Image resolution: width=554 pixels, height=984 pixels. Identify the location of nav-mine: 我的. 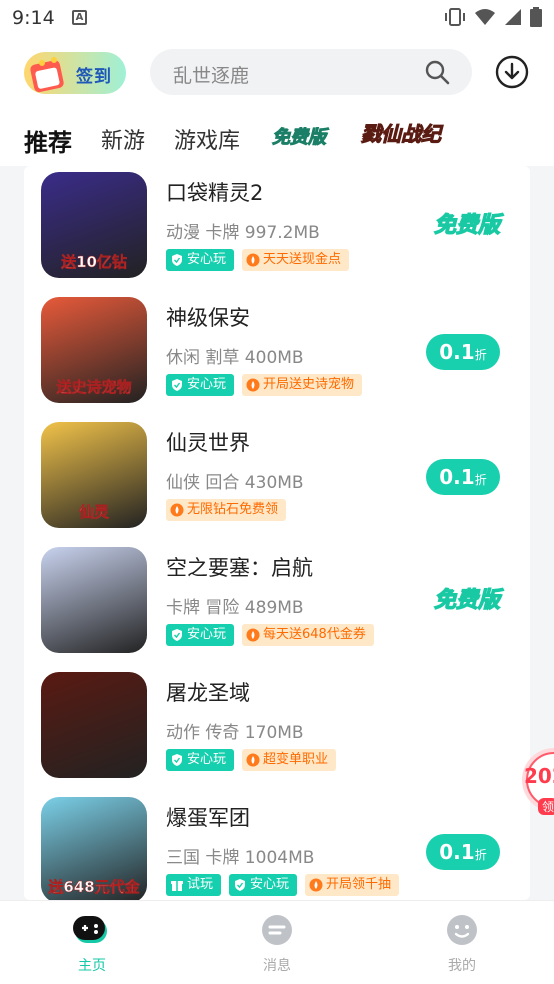
(462, 944).